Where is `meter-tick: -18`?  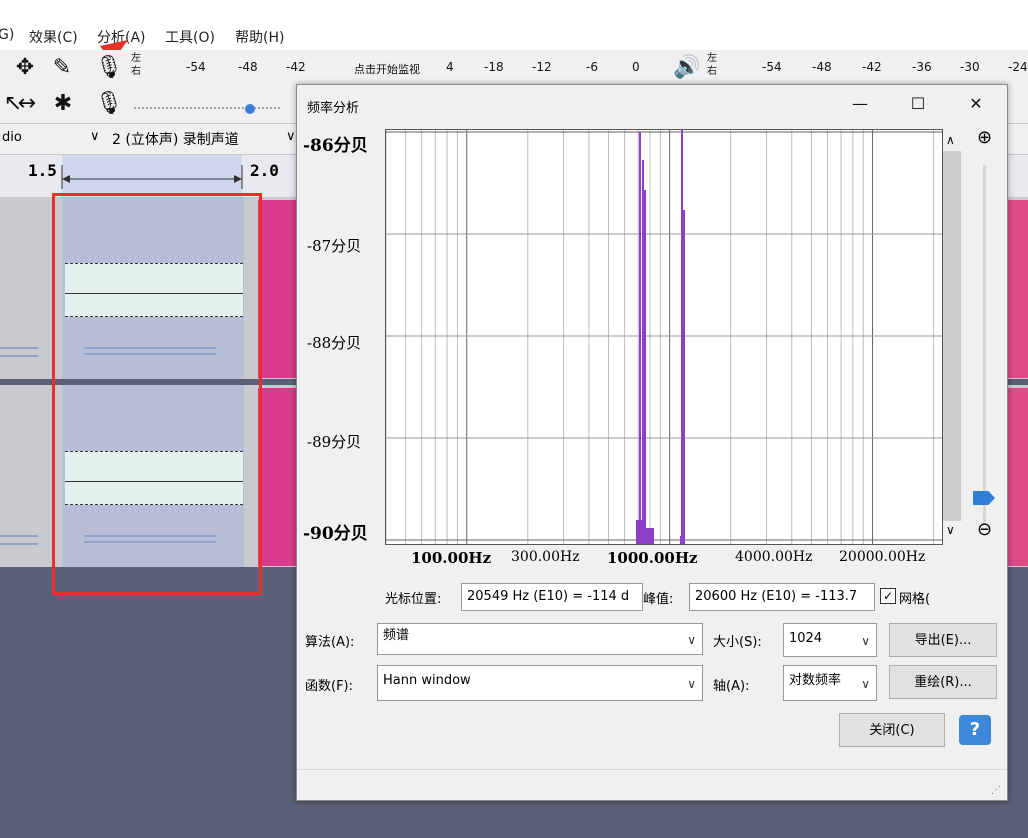
meter-tick: -18 is located at coordinates (494, 67).